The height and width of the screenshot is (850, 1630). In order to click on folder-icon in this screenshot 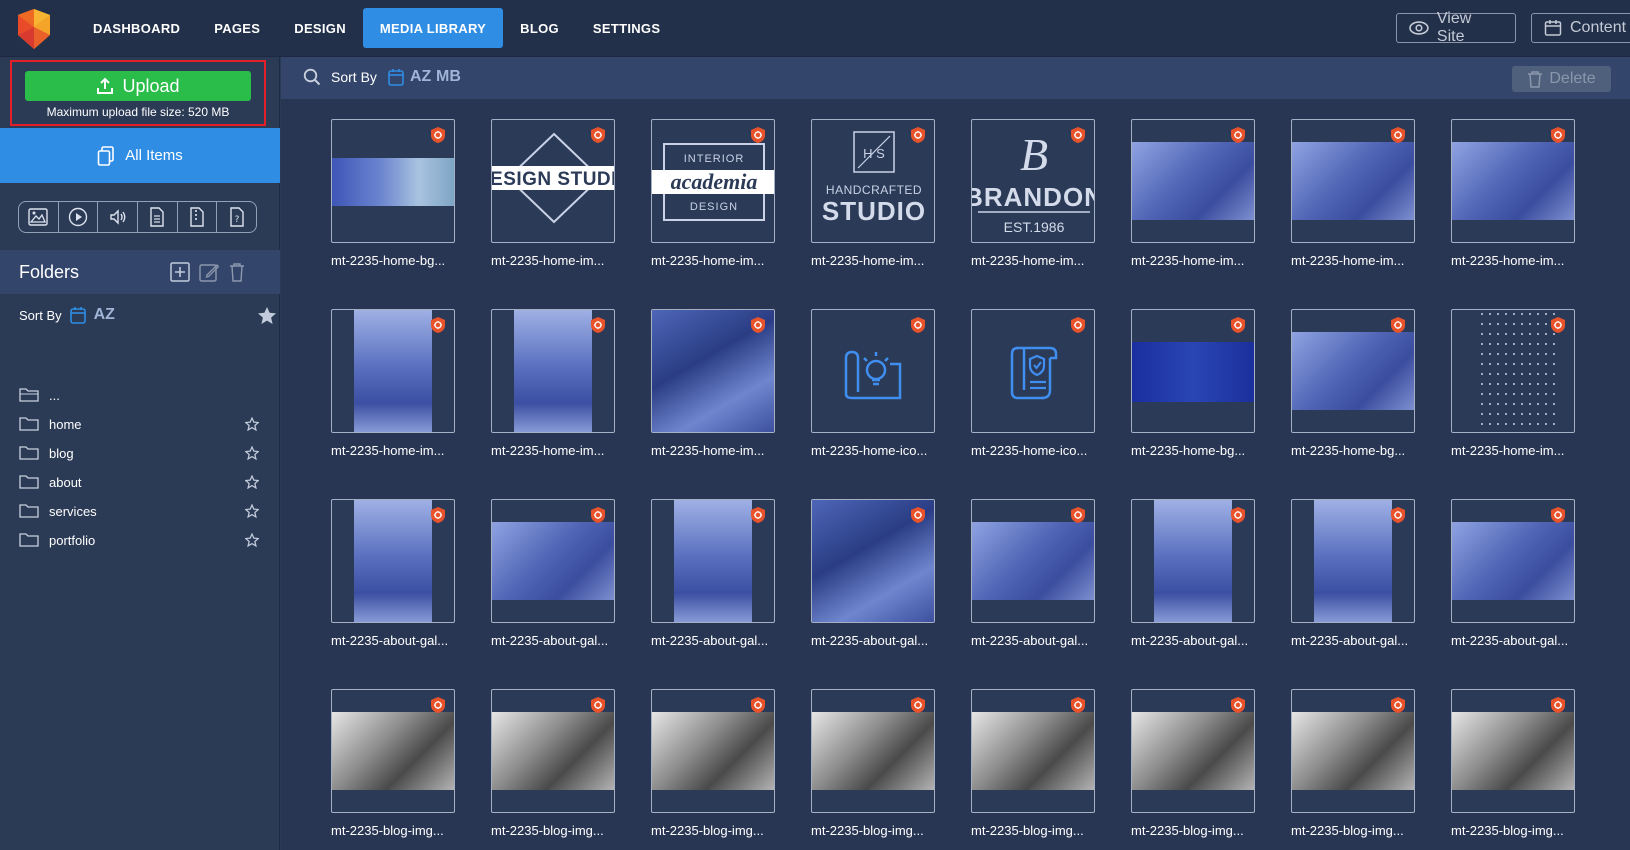, I will do `click(29, 395)`.